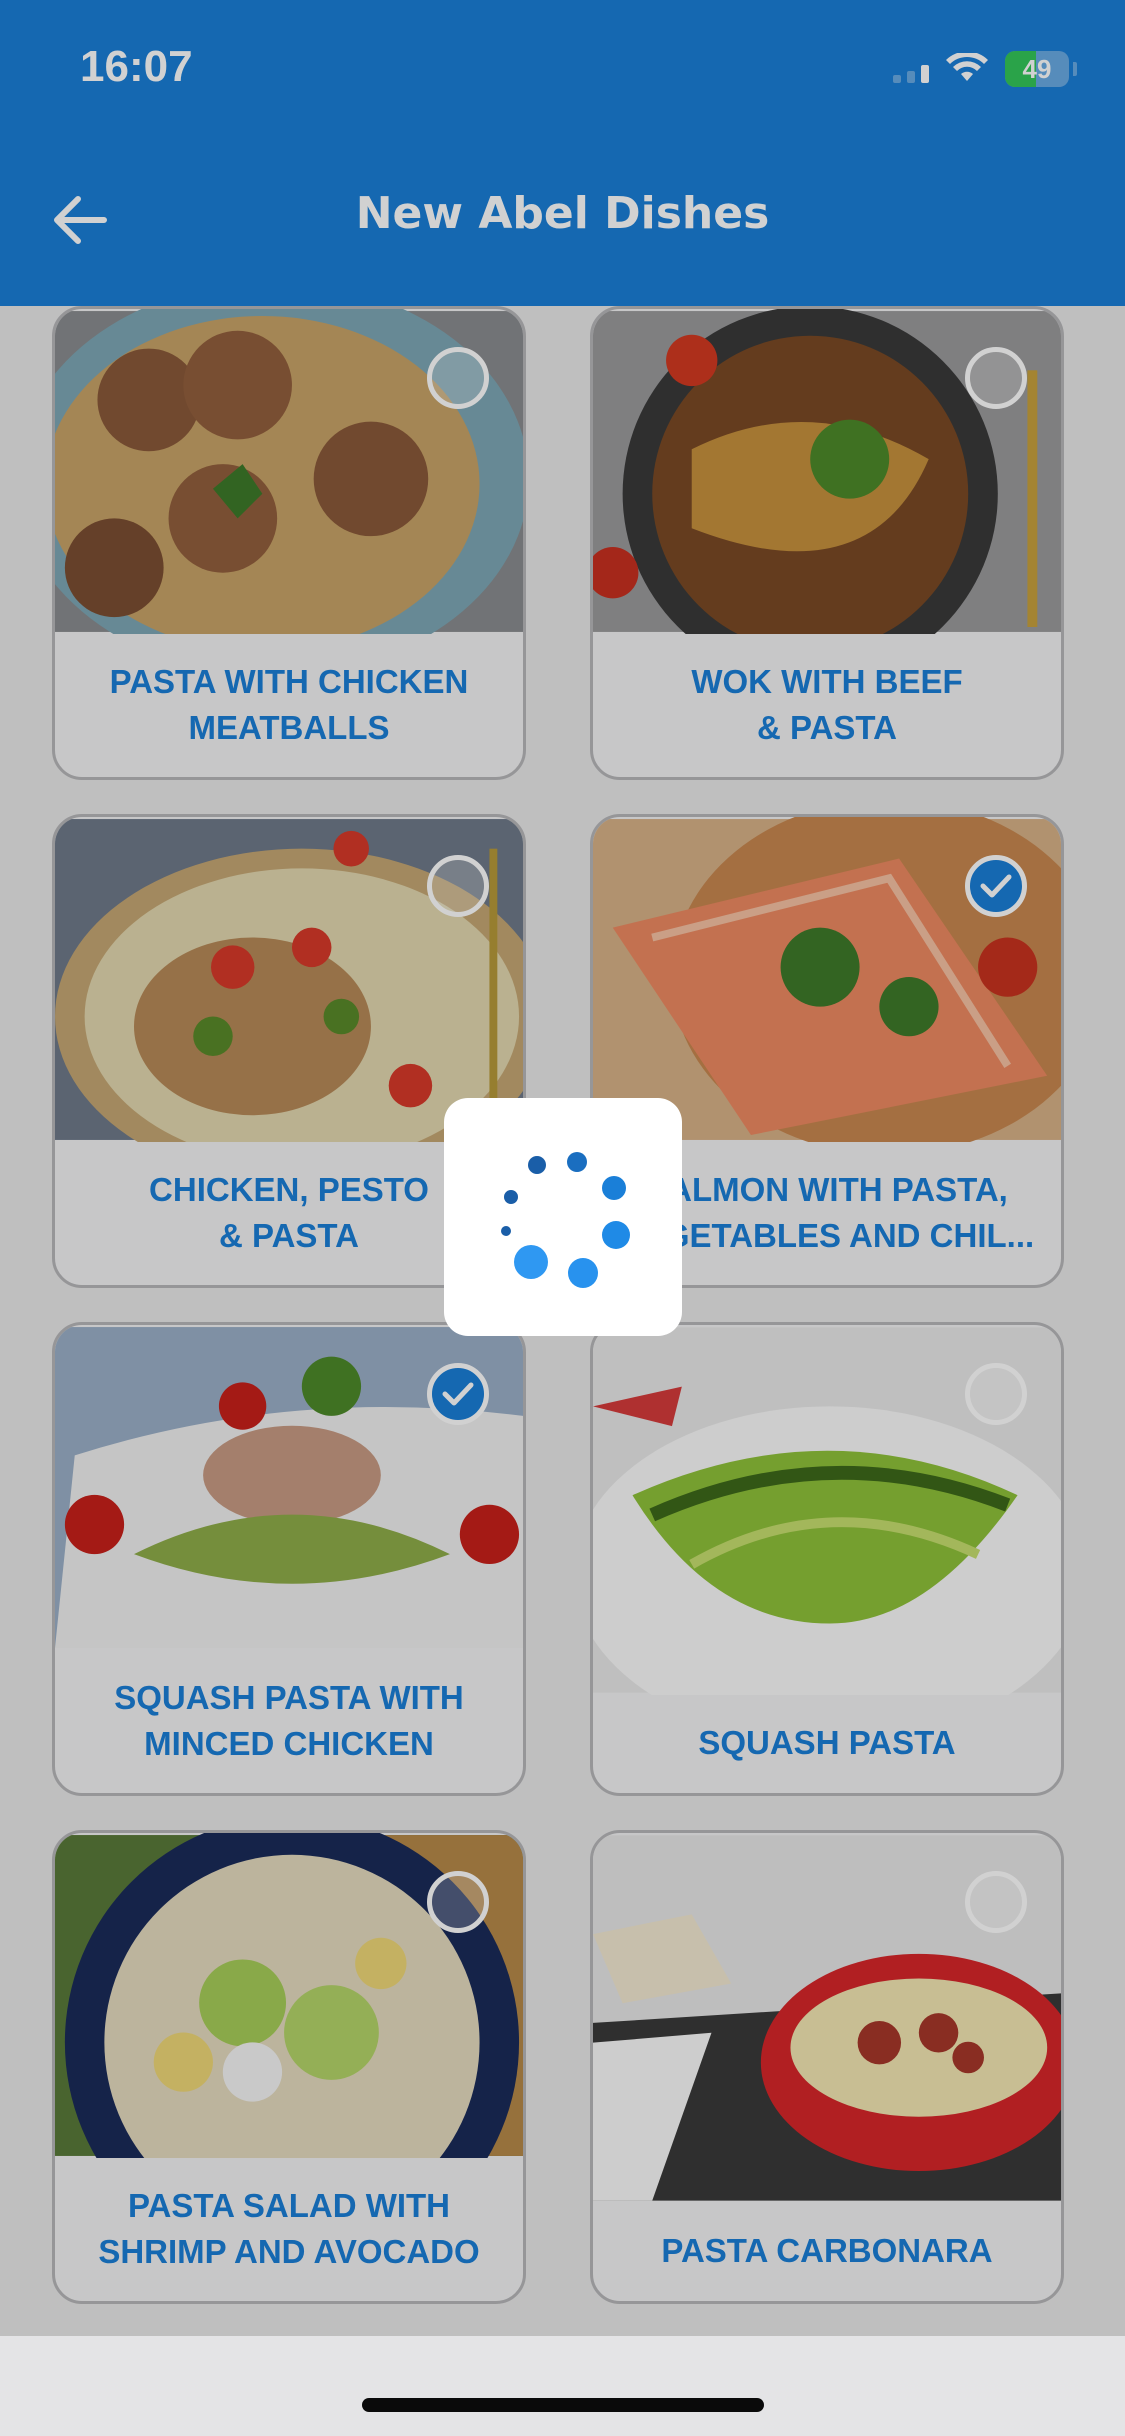  I want to click on home-indicator-area, so click(562, 2386).